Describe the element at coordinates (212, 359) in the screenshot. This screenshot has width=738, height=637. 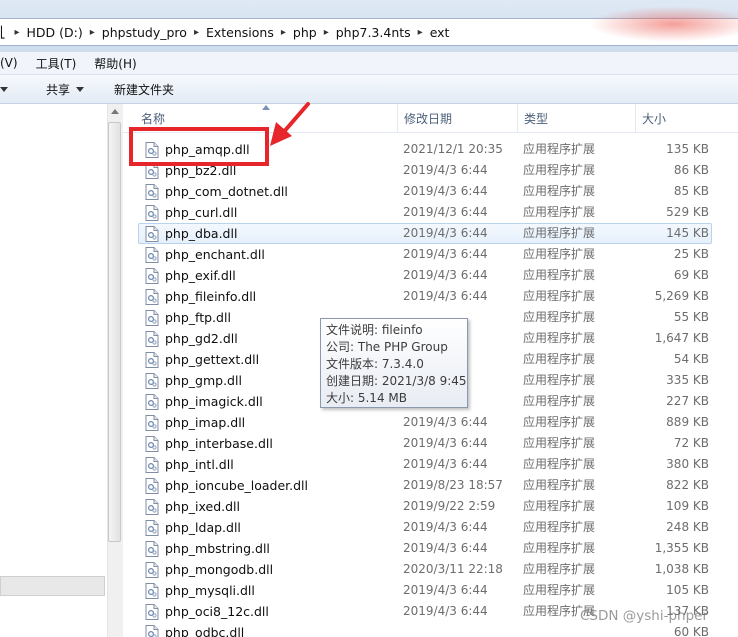
I see `file-name: php_gettext.dll` at that location.